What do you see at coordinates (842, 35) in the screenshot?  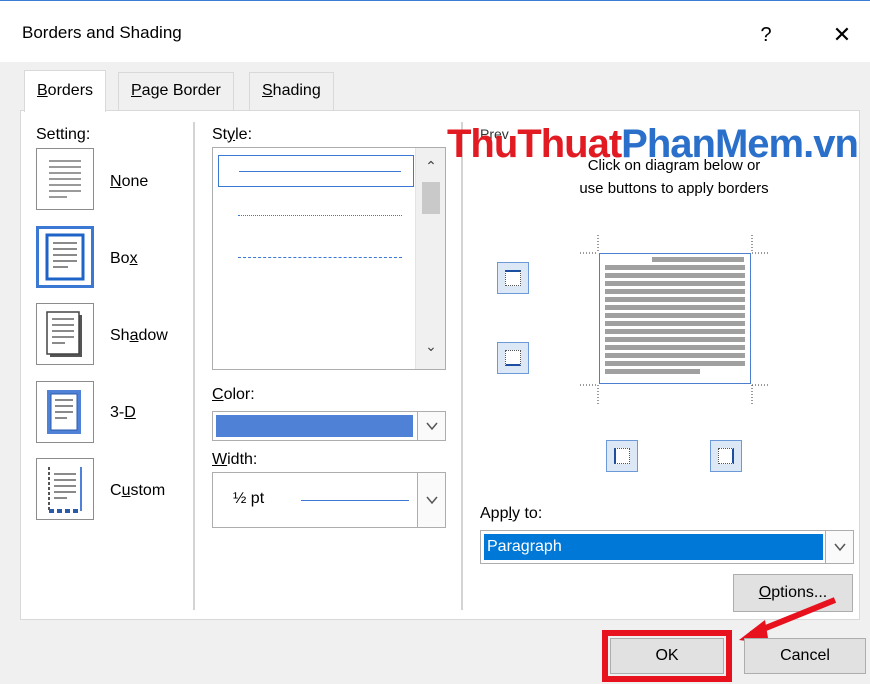 I see `close-button: ✕` at bounding box center [842, 35].